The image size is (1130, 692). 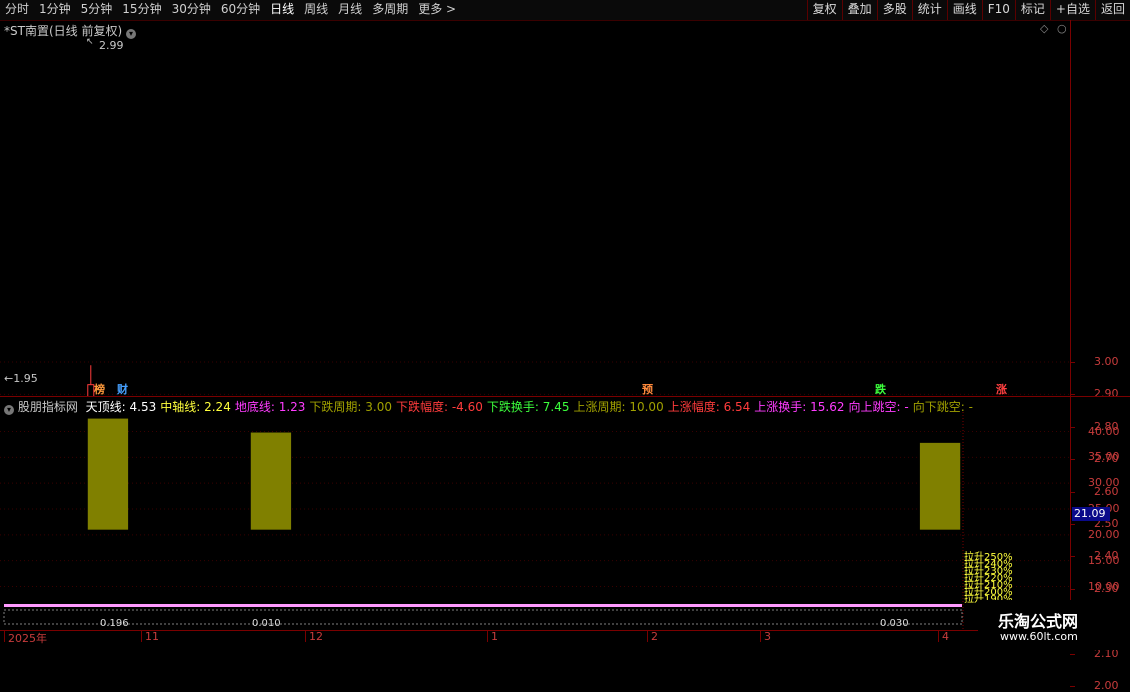 I want to click on pane-divider, so click(x=565, y=396).